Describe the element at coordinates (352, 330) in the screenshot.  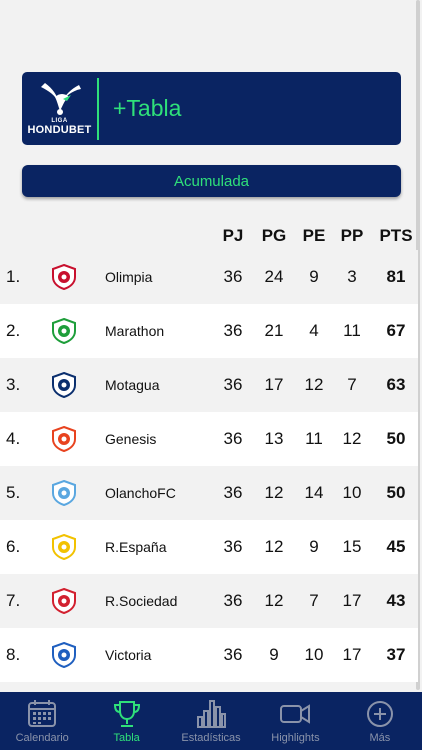
I see `pp-cell: 11` at that location.